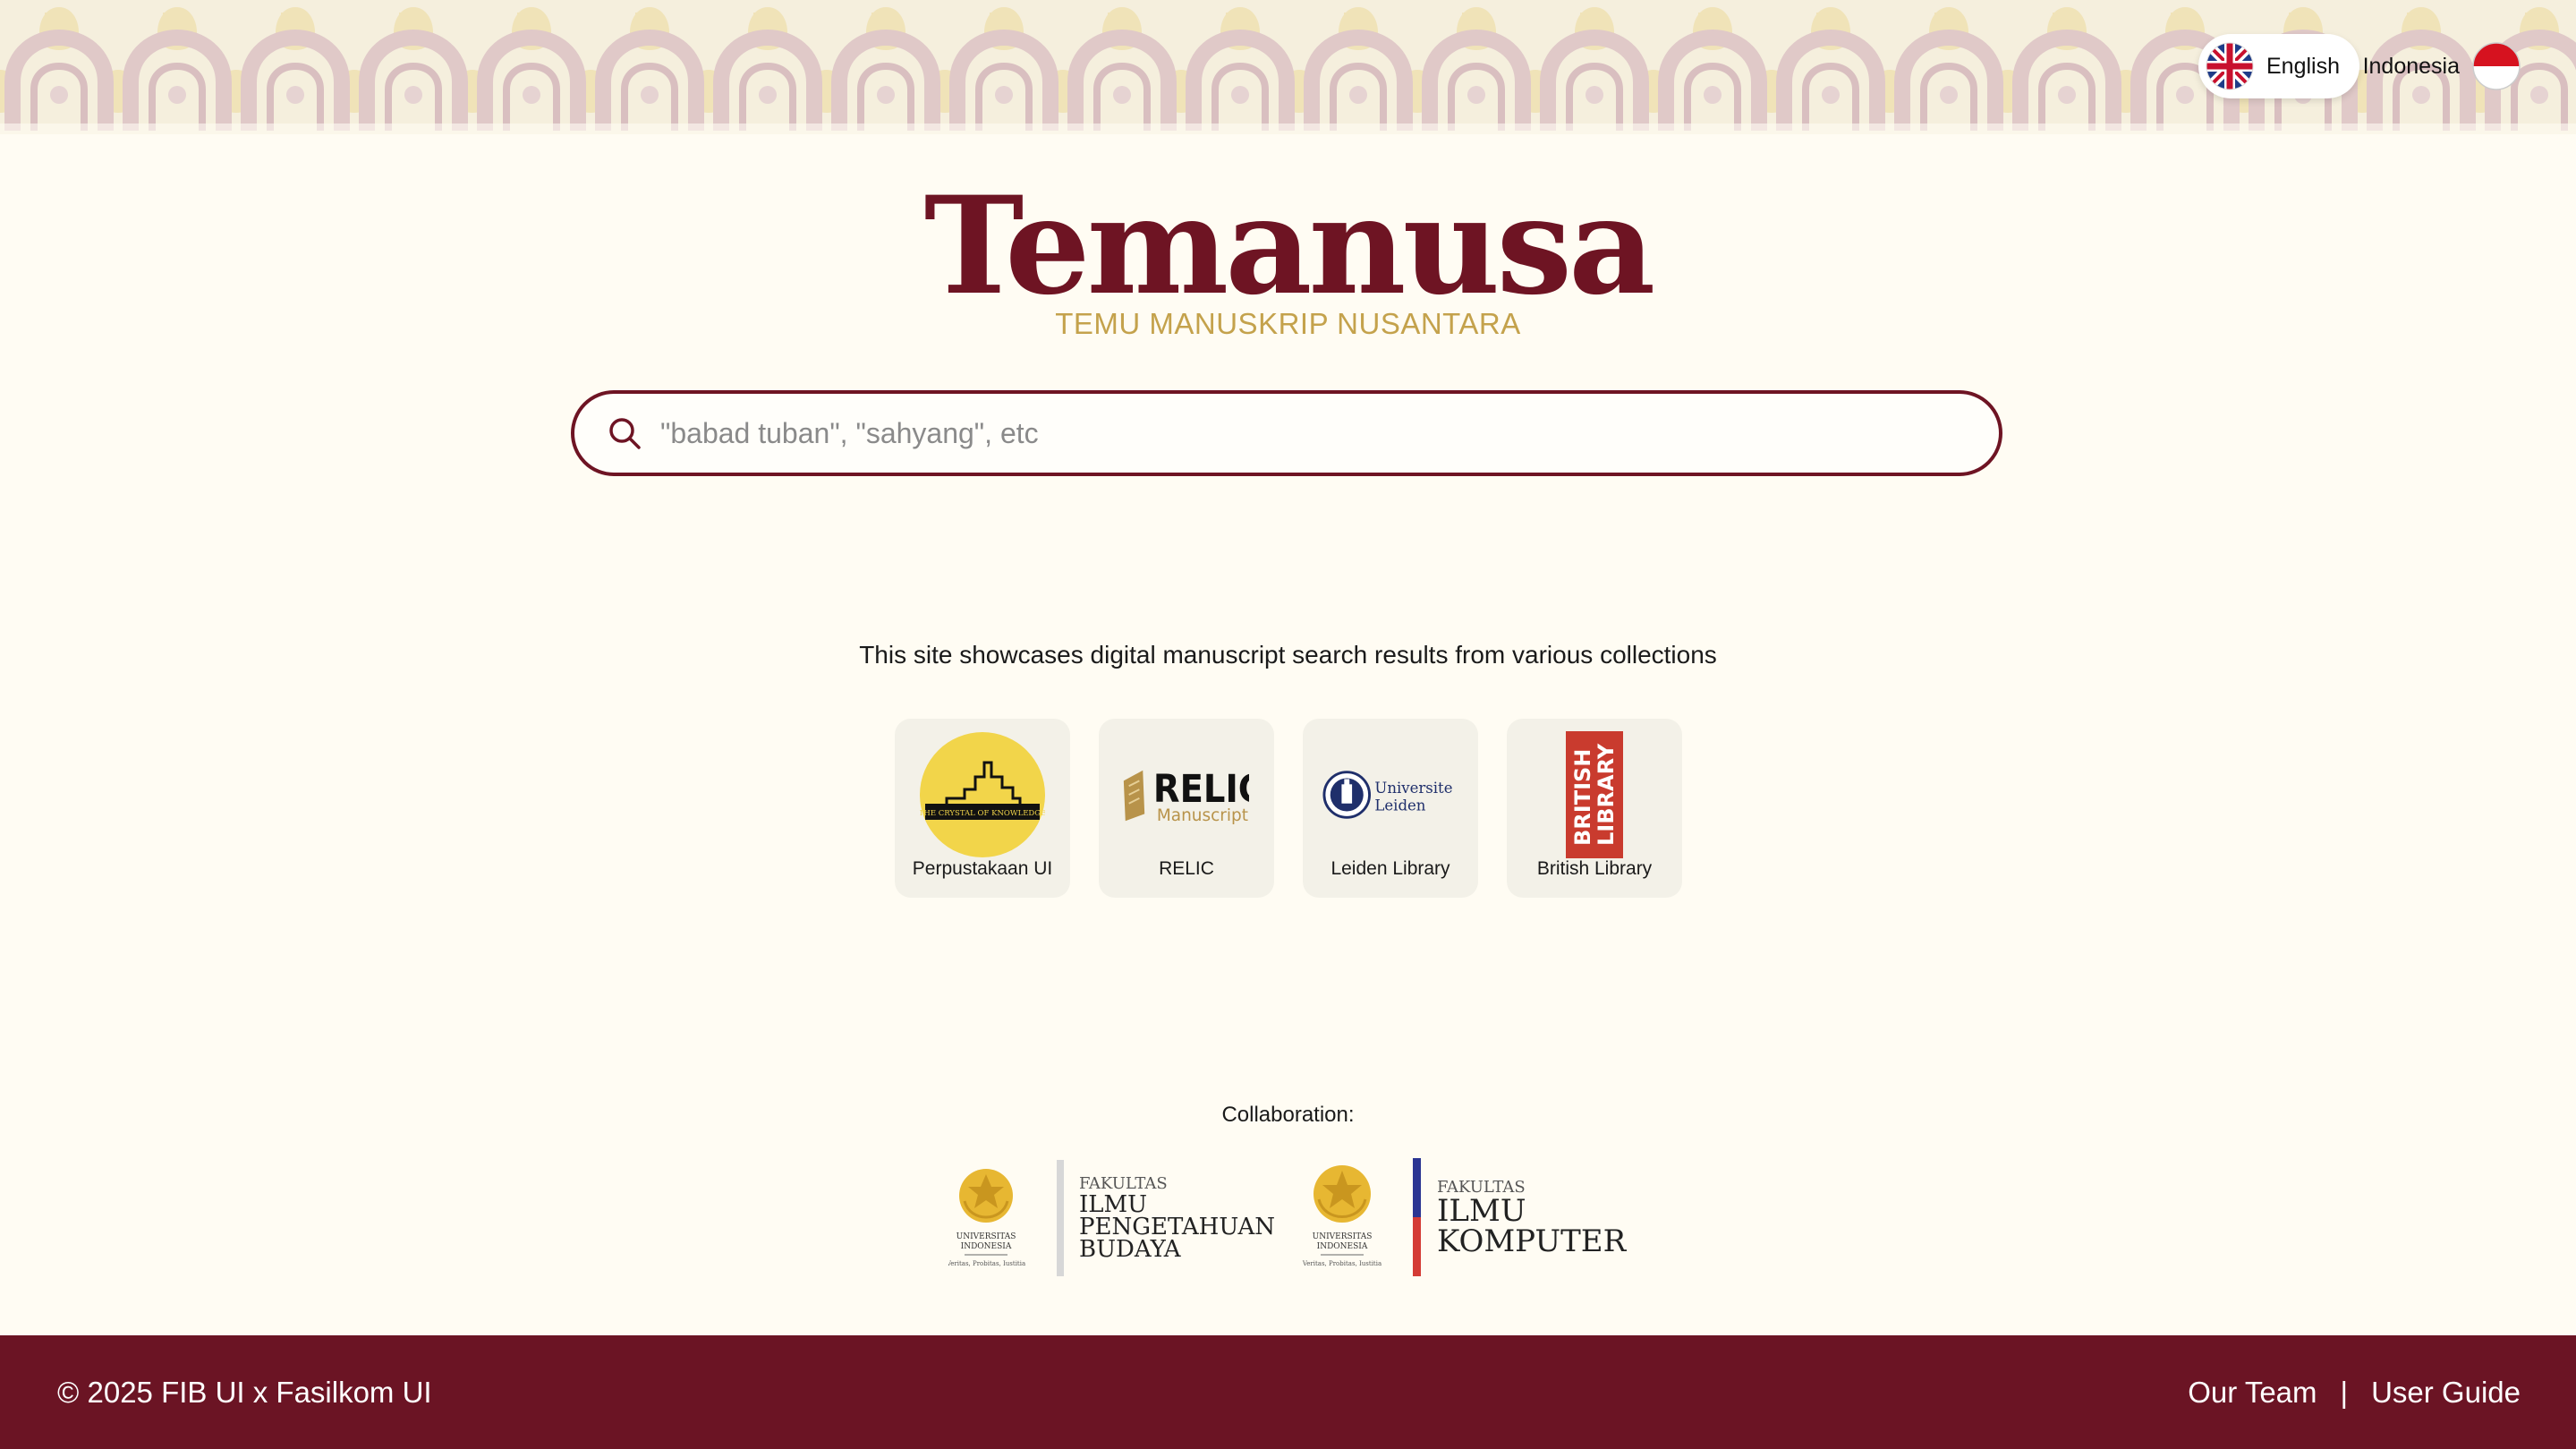 Image resolution: width=2576 pixels, height=1449 pixels. Describe the element at coordinates (1413, 788) in the screenshot. I see `leiden-logo-line1: Universiteit` at that location.